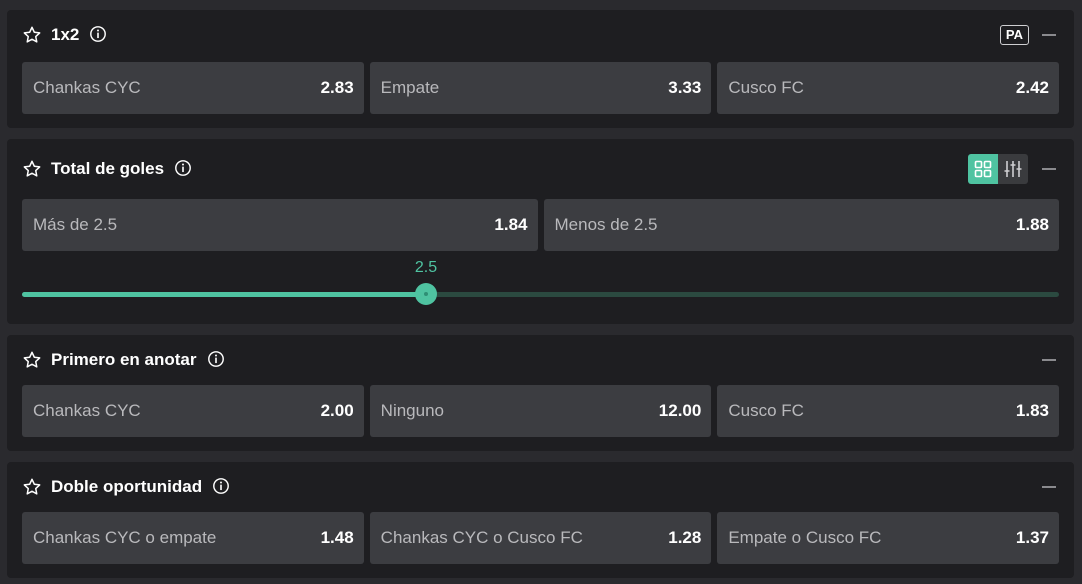  I want to click on odds-row: Más de 2.5 1.84 Menos de 2.5 1.88, so click(540, 225).